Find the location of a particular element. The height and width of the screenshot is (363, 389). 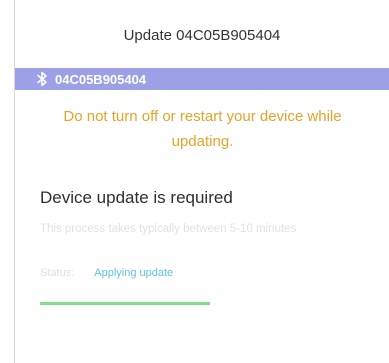

page-title: Update 04C05B905404 is located at coordinates (202, 35).